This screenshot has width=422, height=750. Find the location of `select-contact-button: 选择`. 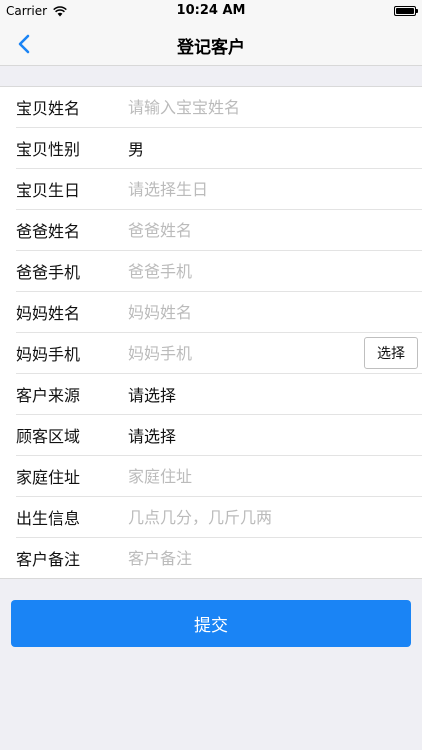

select-contact-button: 选择 is located at coordinates (391, 353).